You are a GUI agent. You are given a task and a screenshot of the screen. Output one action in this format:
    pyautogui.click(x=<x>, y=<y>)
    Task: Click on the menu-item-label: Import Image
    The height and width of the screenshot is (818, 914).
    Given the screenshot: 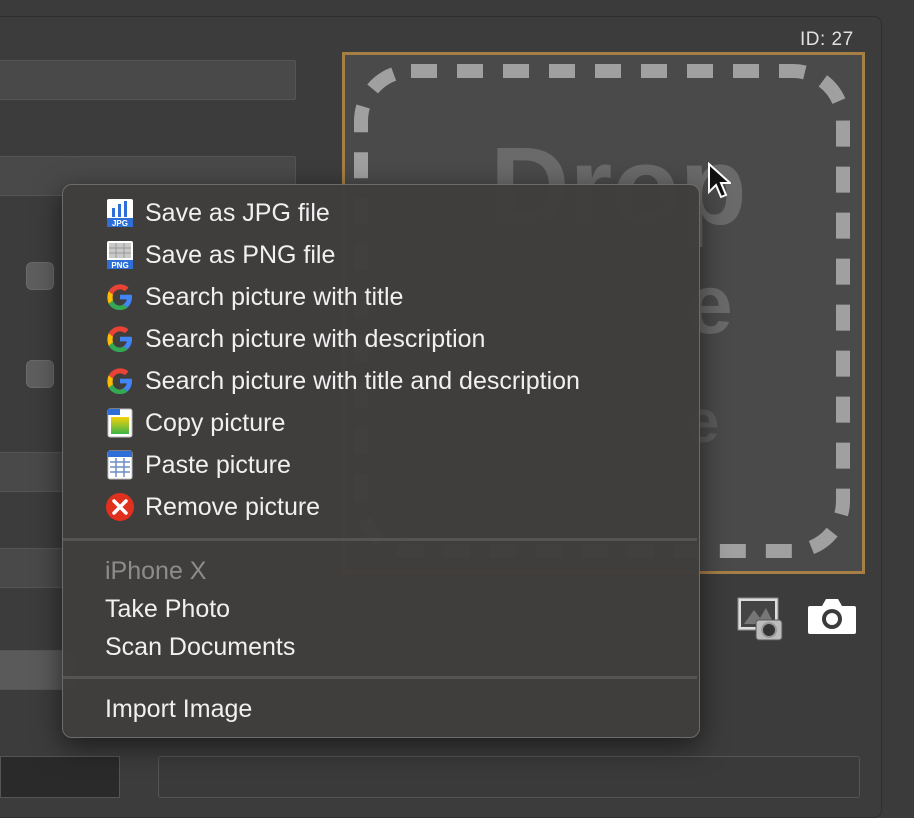 What is the action you would take?
    pyautogui.click(x=179, y=708)
    